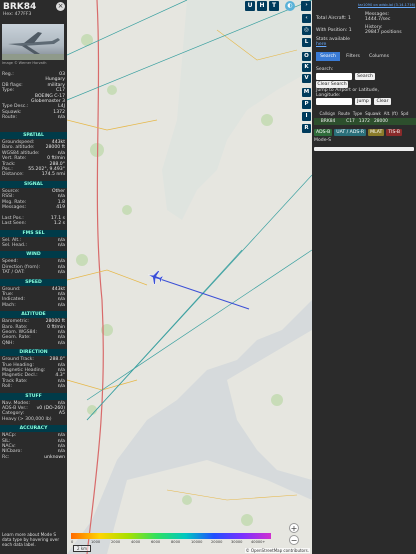 The width and height of the screenshot is (416, 554). I want to click on column-header: Squawk, so click(374, 114).